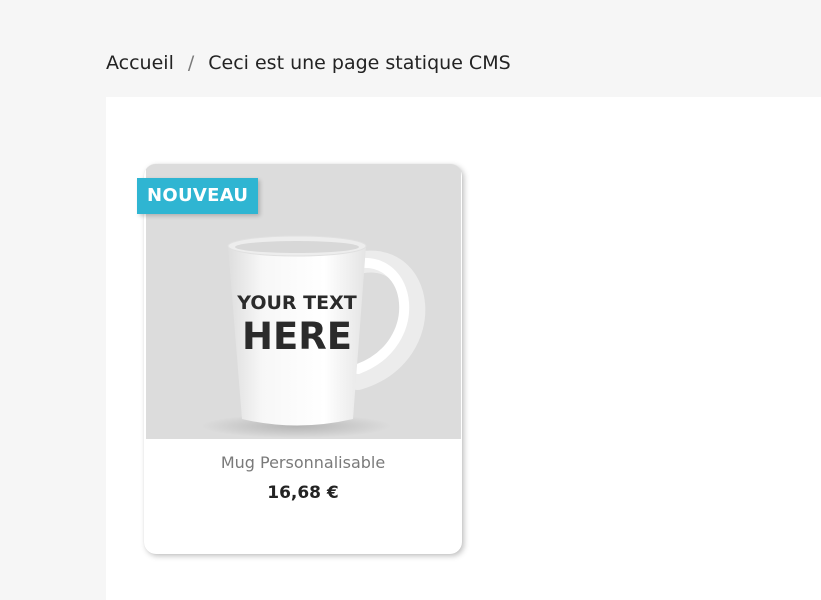 This screenshot has width=821, height=600. I want to click on breadcrumb-current-page: Ceci est une page statique CMS, so click(359, 63).